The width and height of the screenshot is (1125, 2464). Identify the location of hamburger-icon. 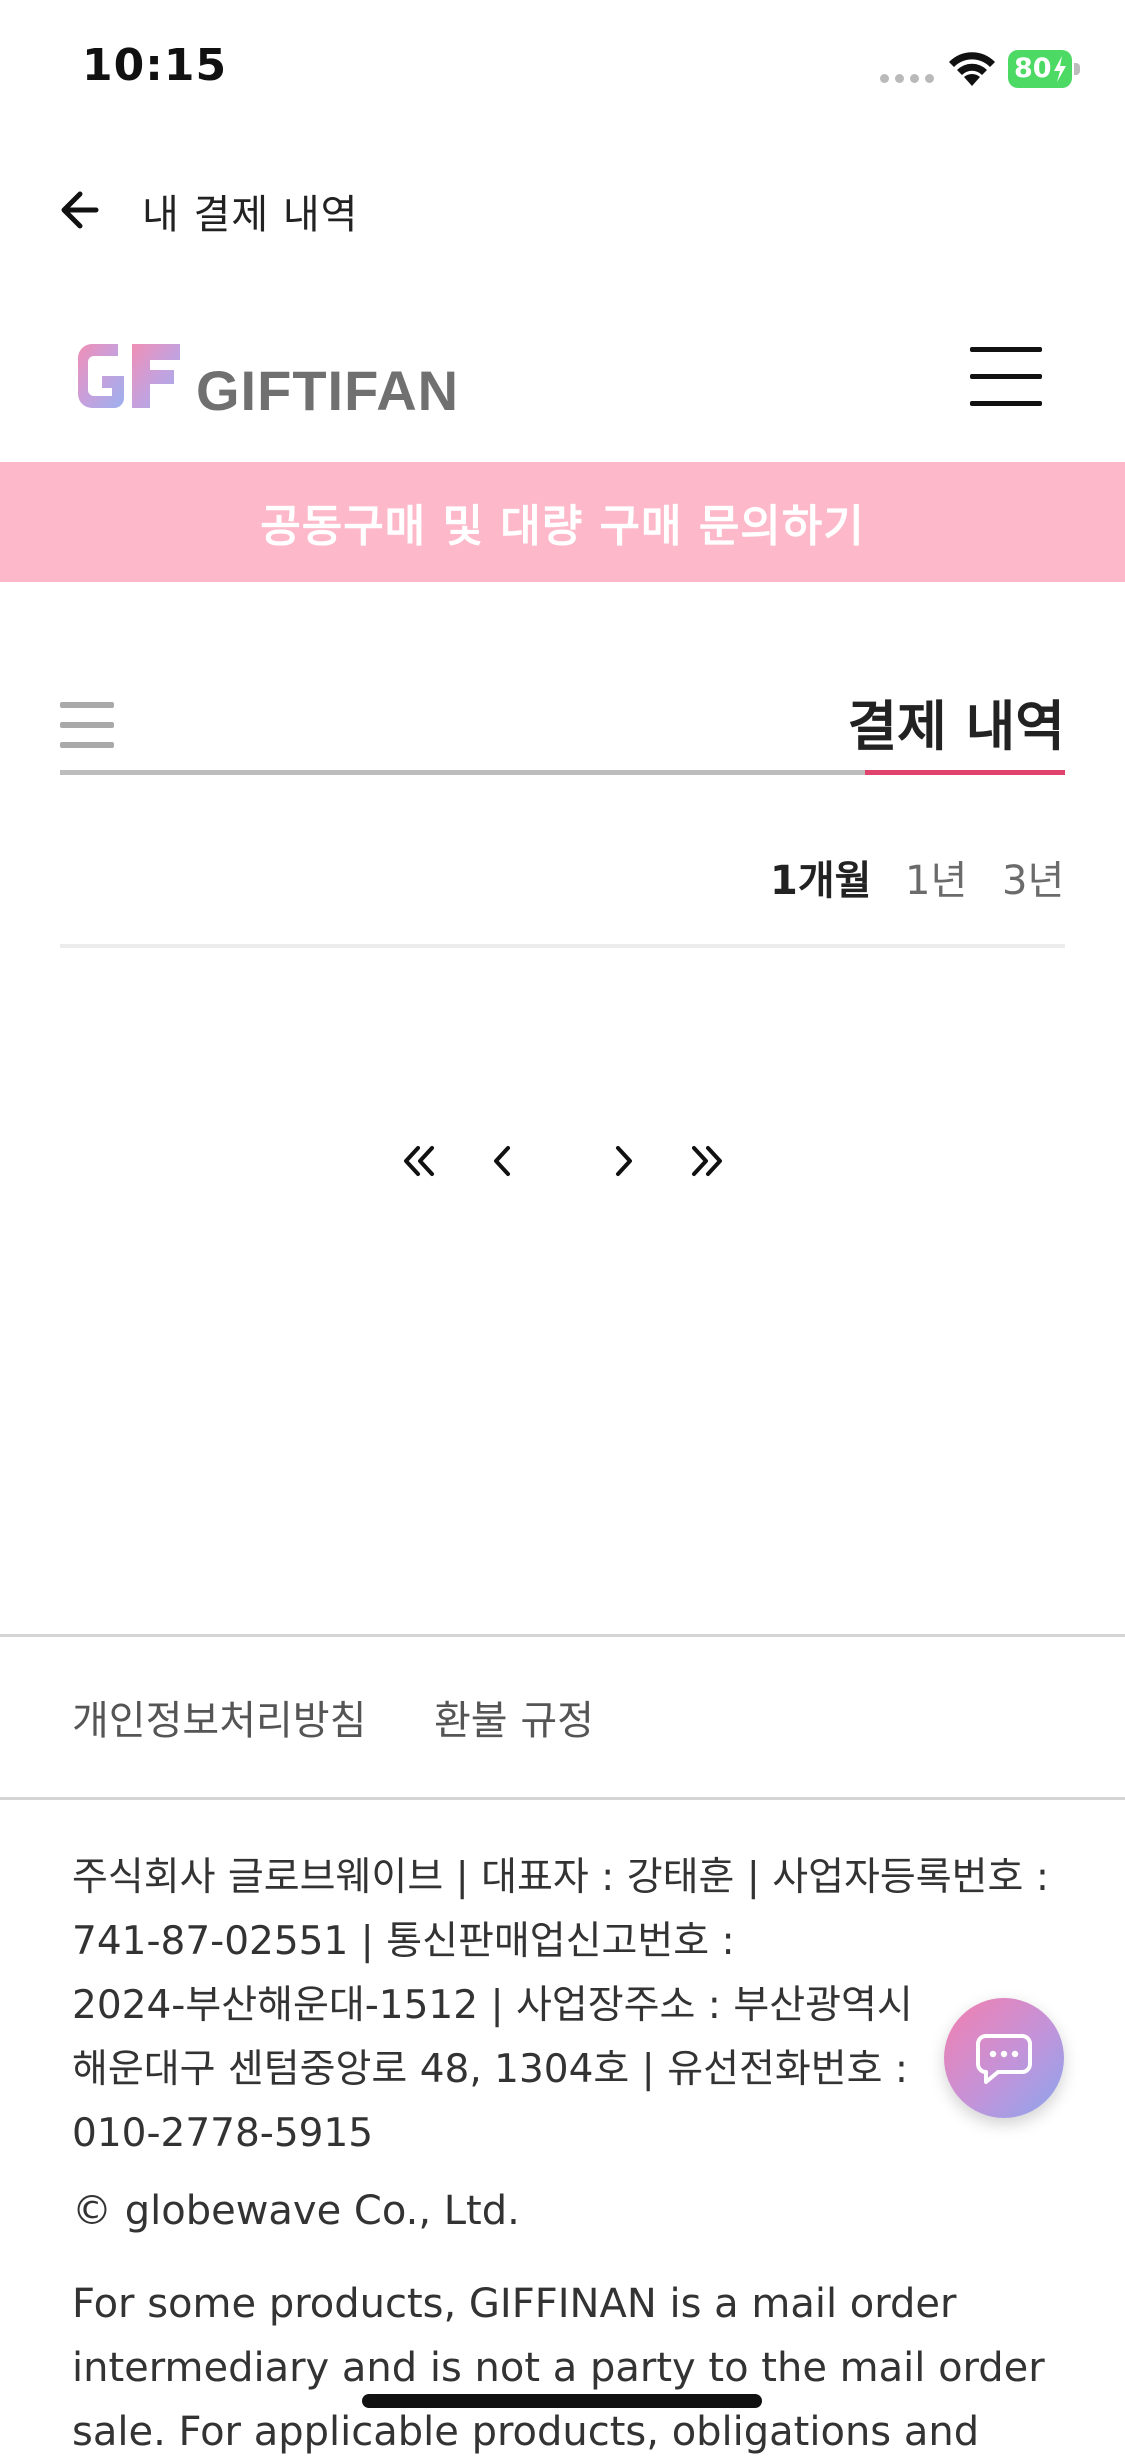
(1006, 349).